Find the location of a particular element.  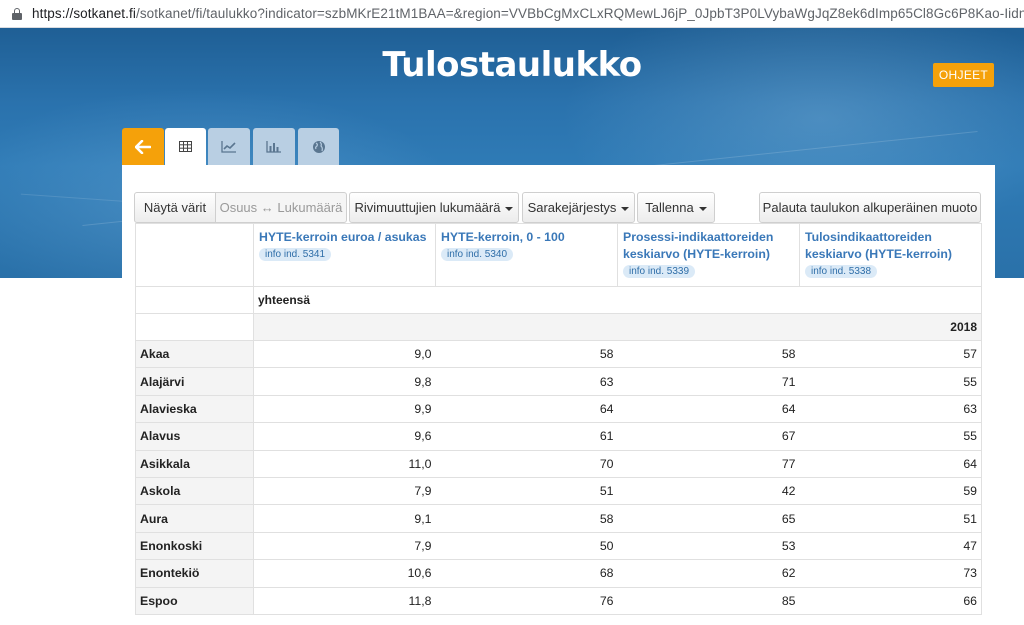

table-row: Askola 7,9 51 42 59 is located at coordinates (558, 491).